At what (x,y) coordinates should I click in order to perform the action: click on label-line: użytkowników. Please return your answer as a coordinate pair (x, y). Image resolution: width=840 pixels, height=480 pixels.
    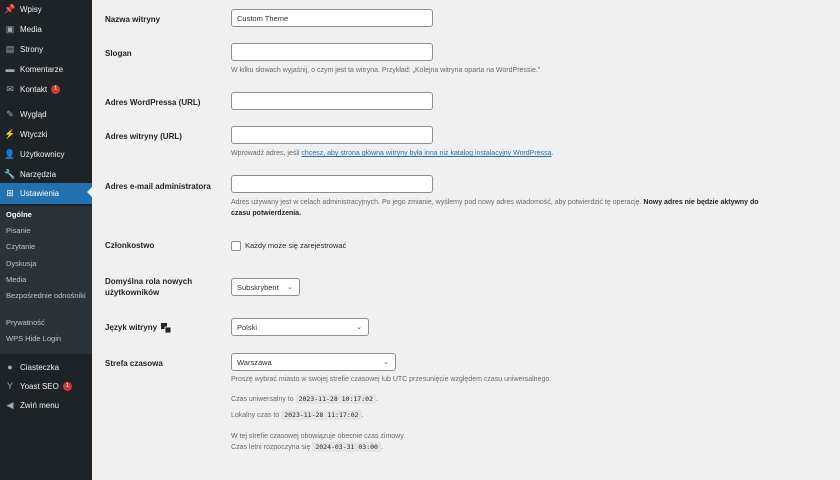
    Looking at the image, I should click on (132, 292).